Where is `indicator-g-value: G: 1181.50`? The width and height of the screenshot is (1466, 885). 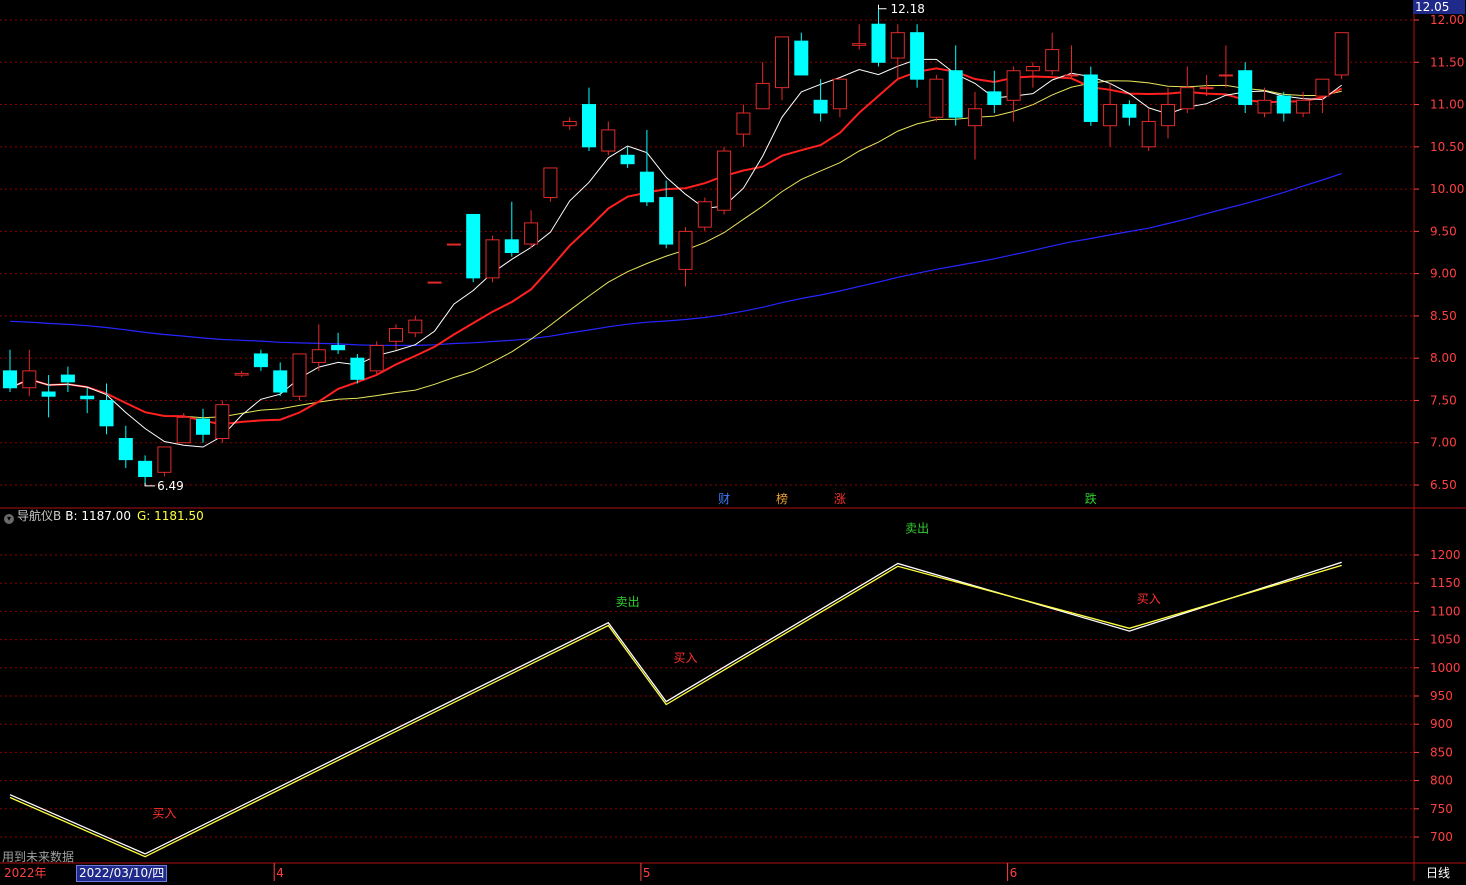
indicator-g-value: G: 1181.50 is located at coordinates (170, 516).